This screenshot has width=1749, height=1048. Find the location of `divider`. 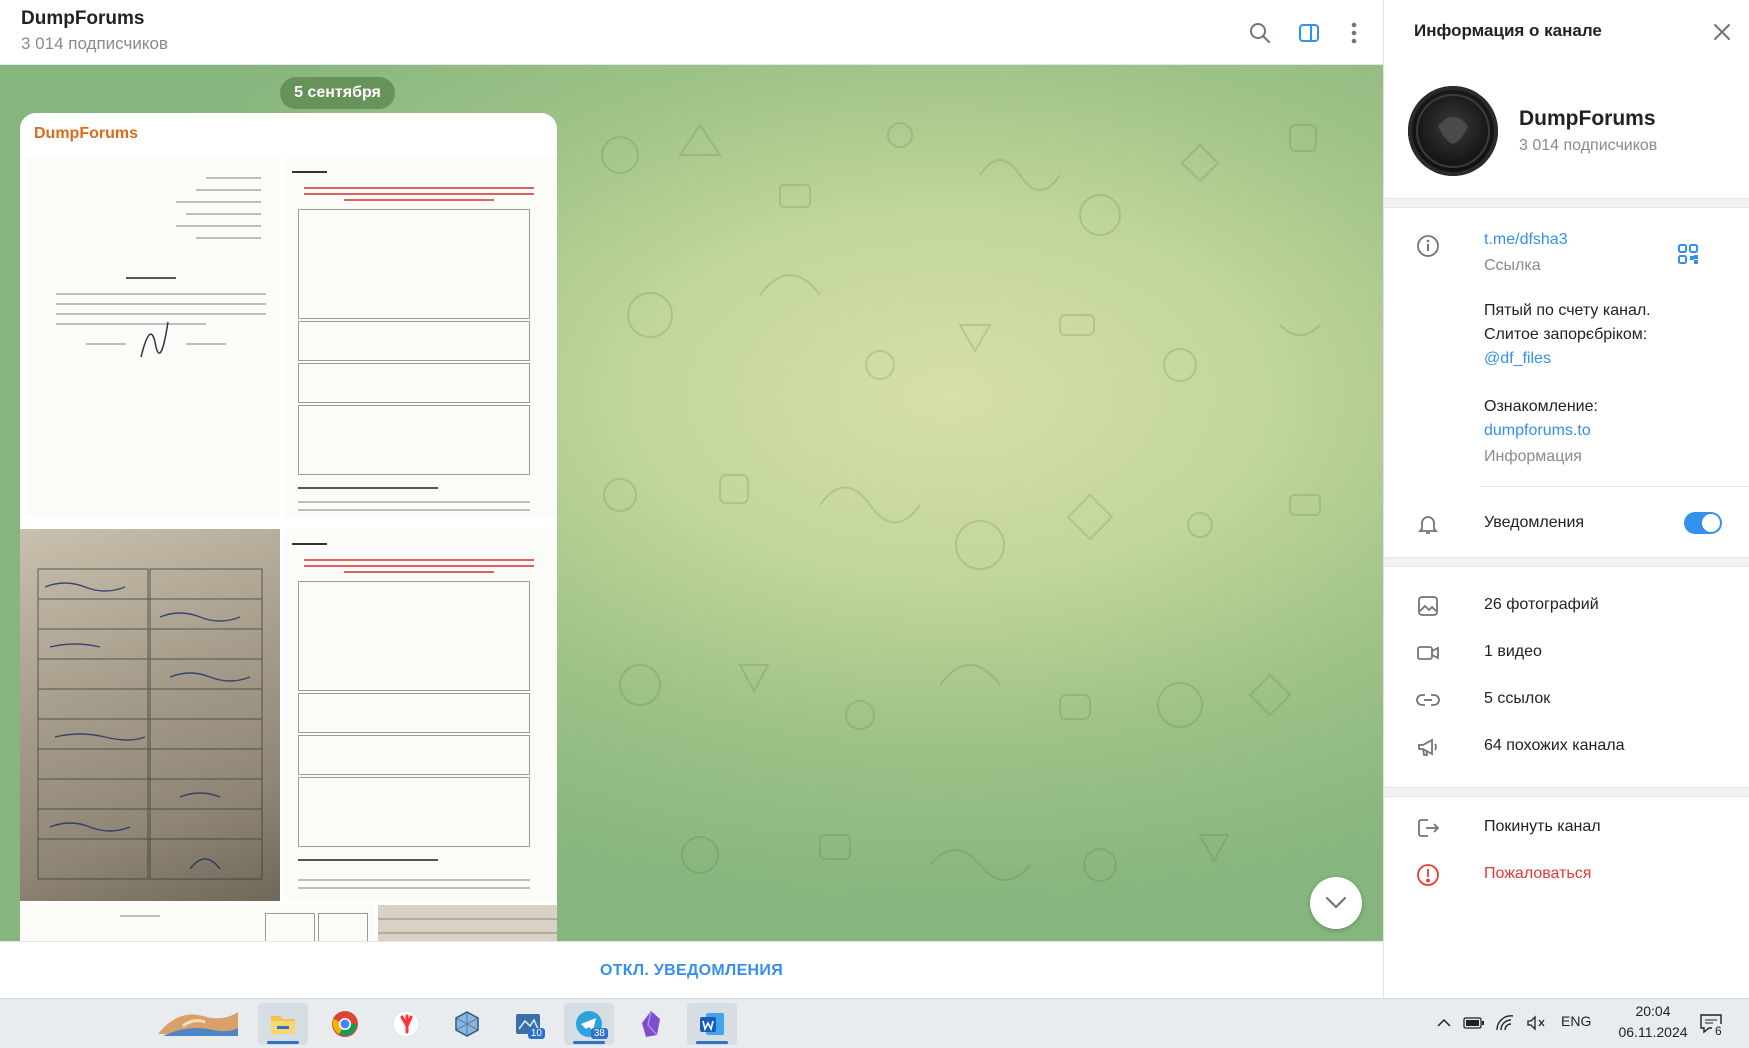

divider is located at coordinates (1614, 486).